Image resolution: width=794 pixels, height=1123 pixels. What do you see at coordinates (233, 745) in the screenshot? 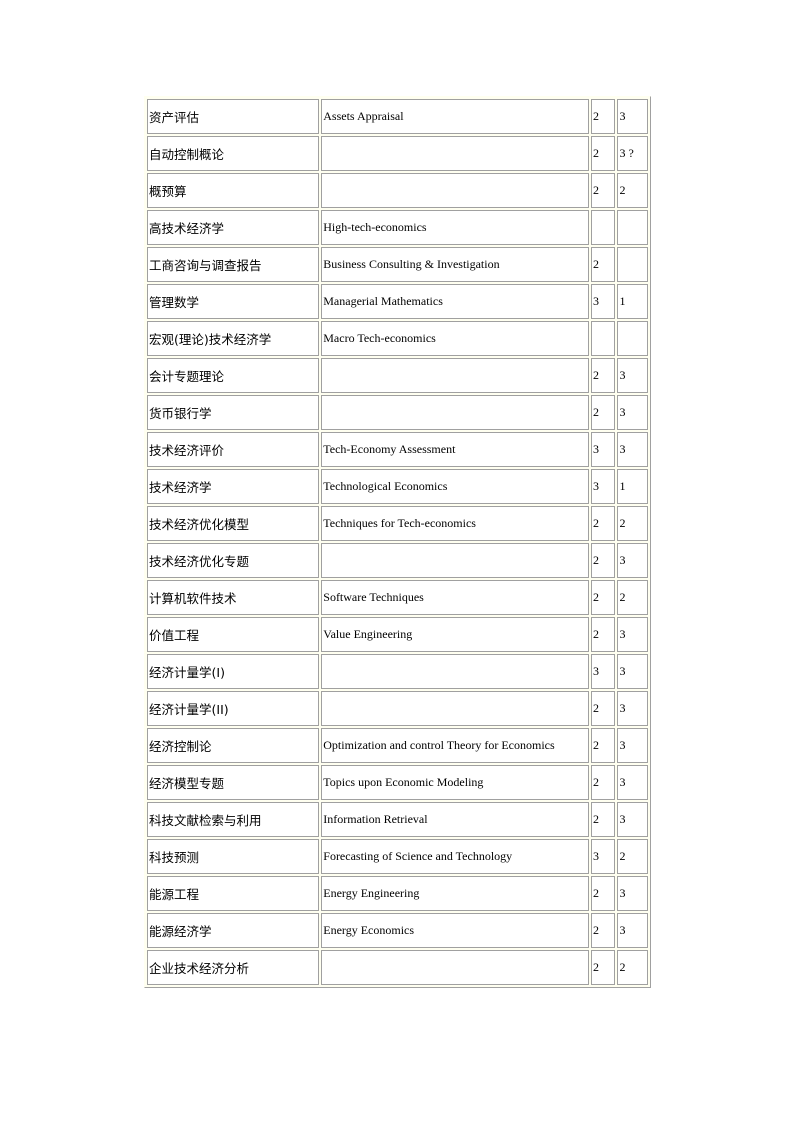
I see `course-name-cn-cell: 经济控制论` at bounding box center [233, 745].